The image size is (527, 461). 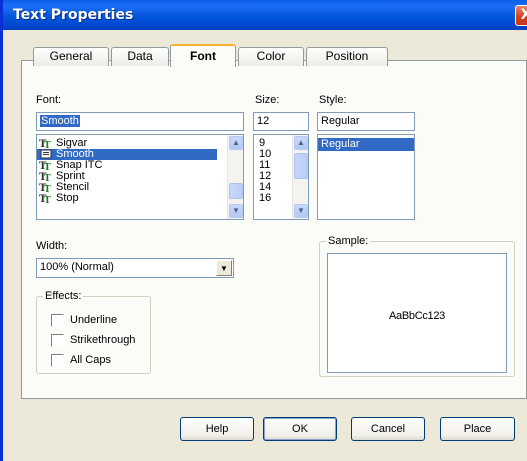 I want to click on strikethrough-checkbox: Strikethrough, so click(x=93, y=341).